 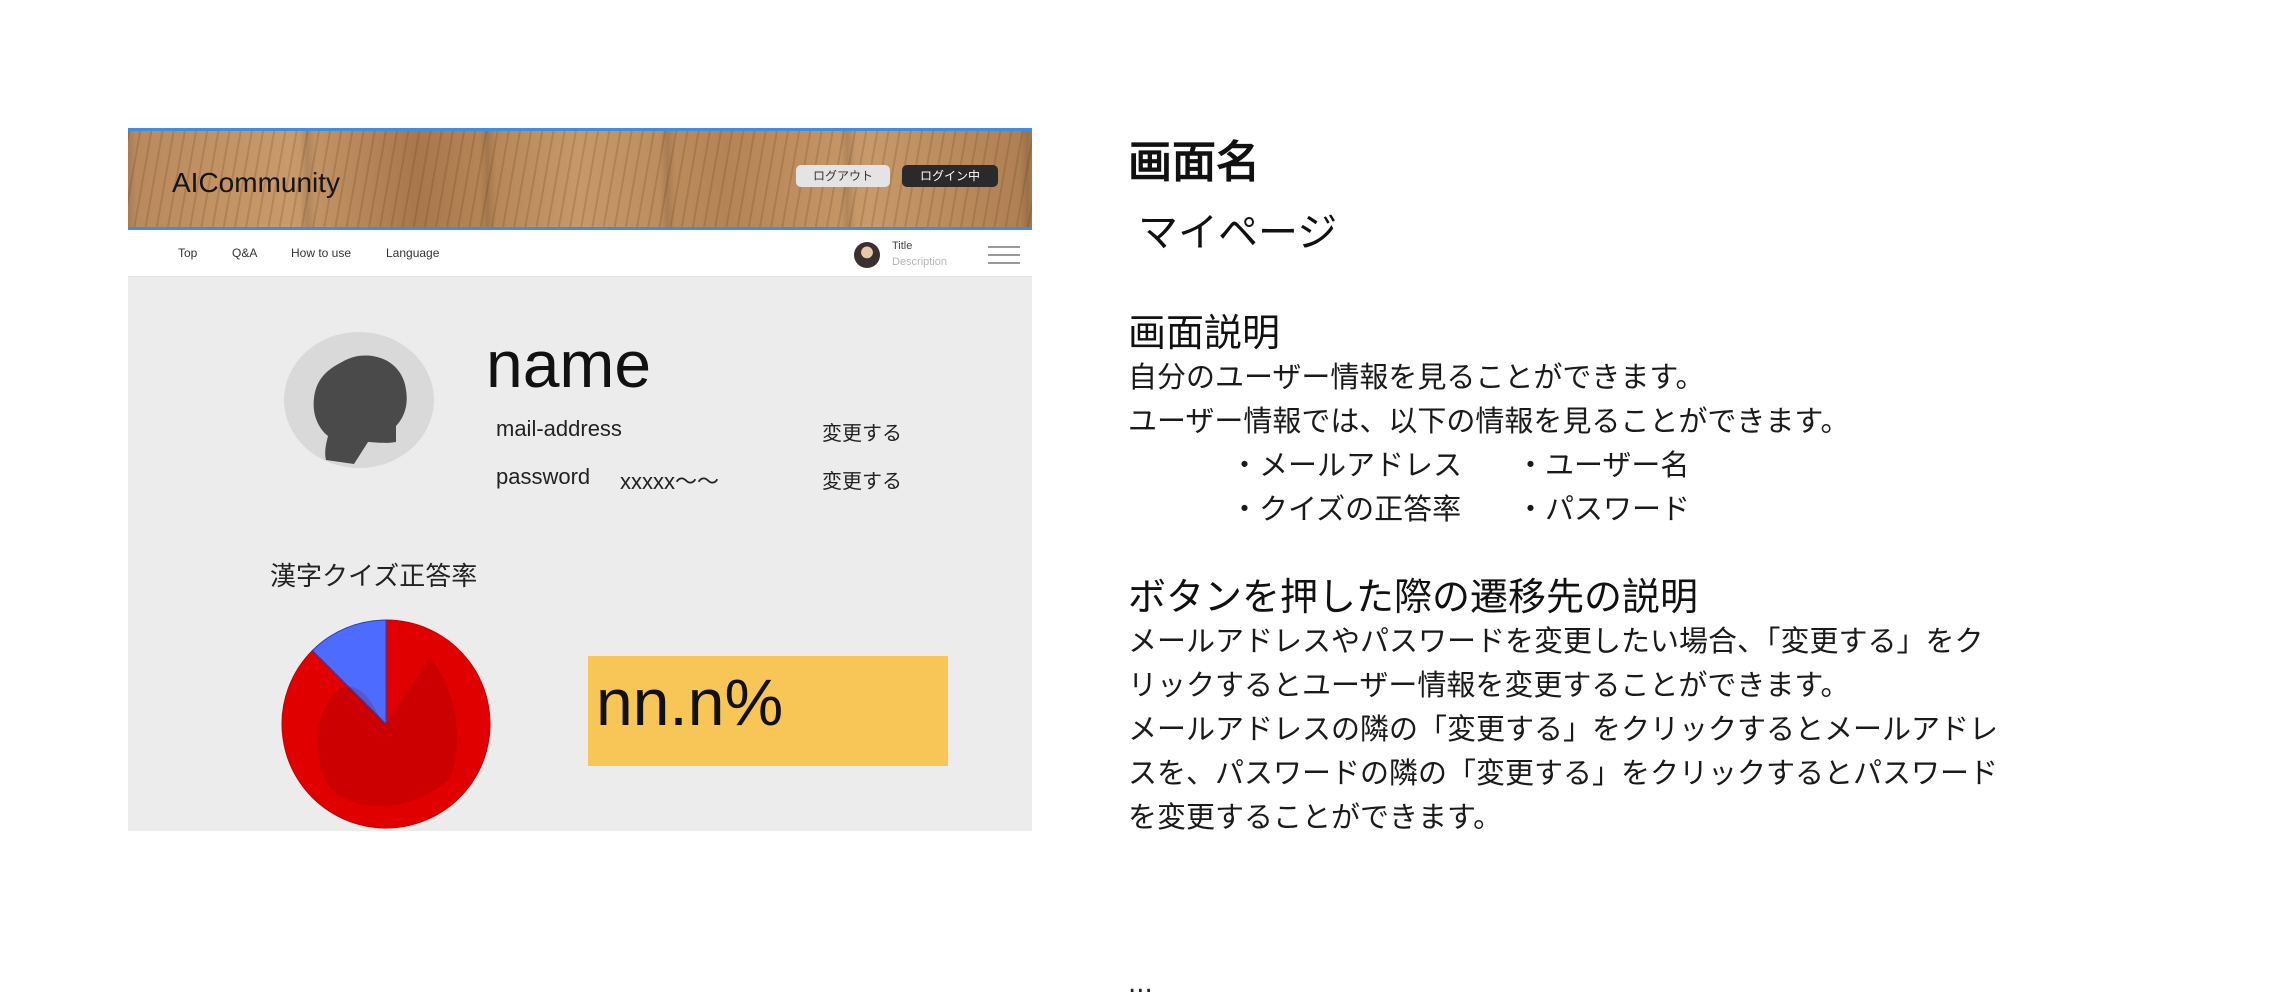 What do you see at coordinates (244, 253) in the screenshot?
I see `nav-item-qa: Q&A` at bounding box center [244, 253].